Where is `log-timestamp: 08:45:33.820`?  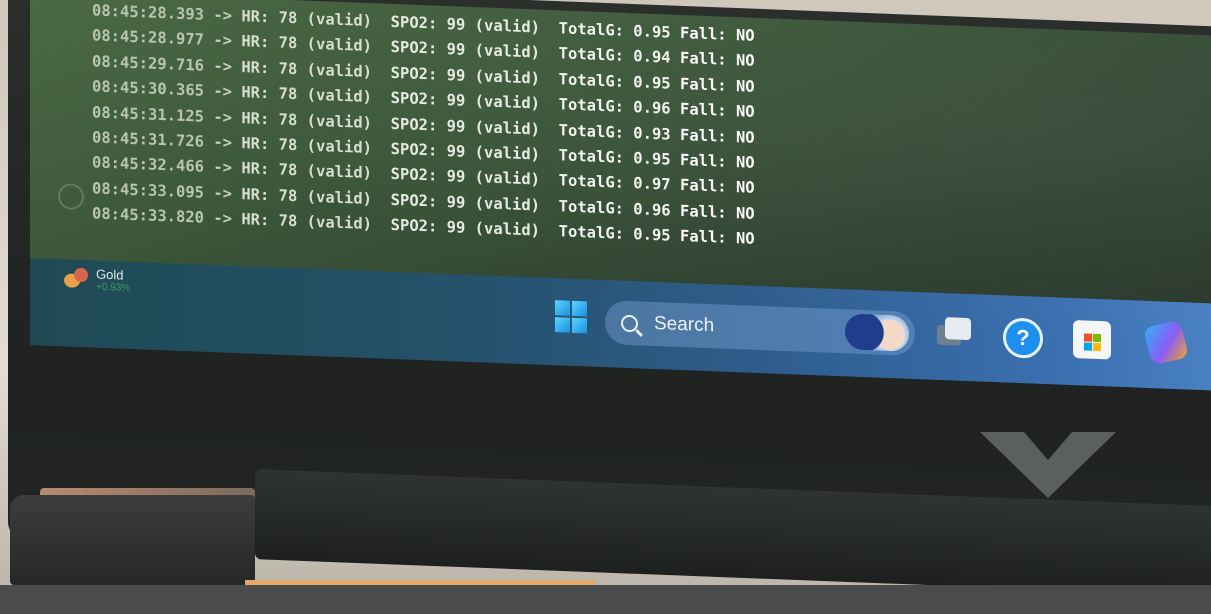 log-timestamp: 08:45:33.820 is located at coordinates (148, 215).